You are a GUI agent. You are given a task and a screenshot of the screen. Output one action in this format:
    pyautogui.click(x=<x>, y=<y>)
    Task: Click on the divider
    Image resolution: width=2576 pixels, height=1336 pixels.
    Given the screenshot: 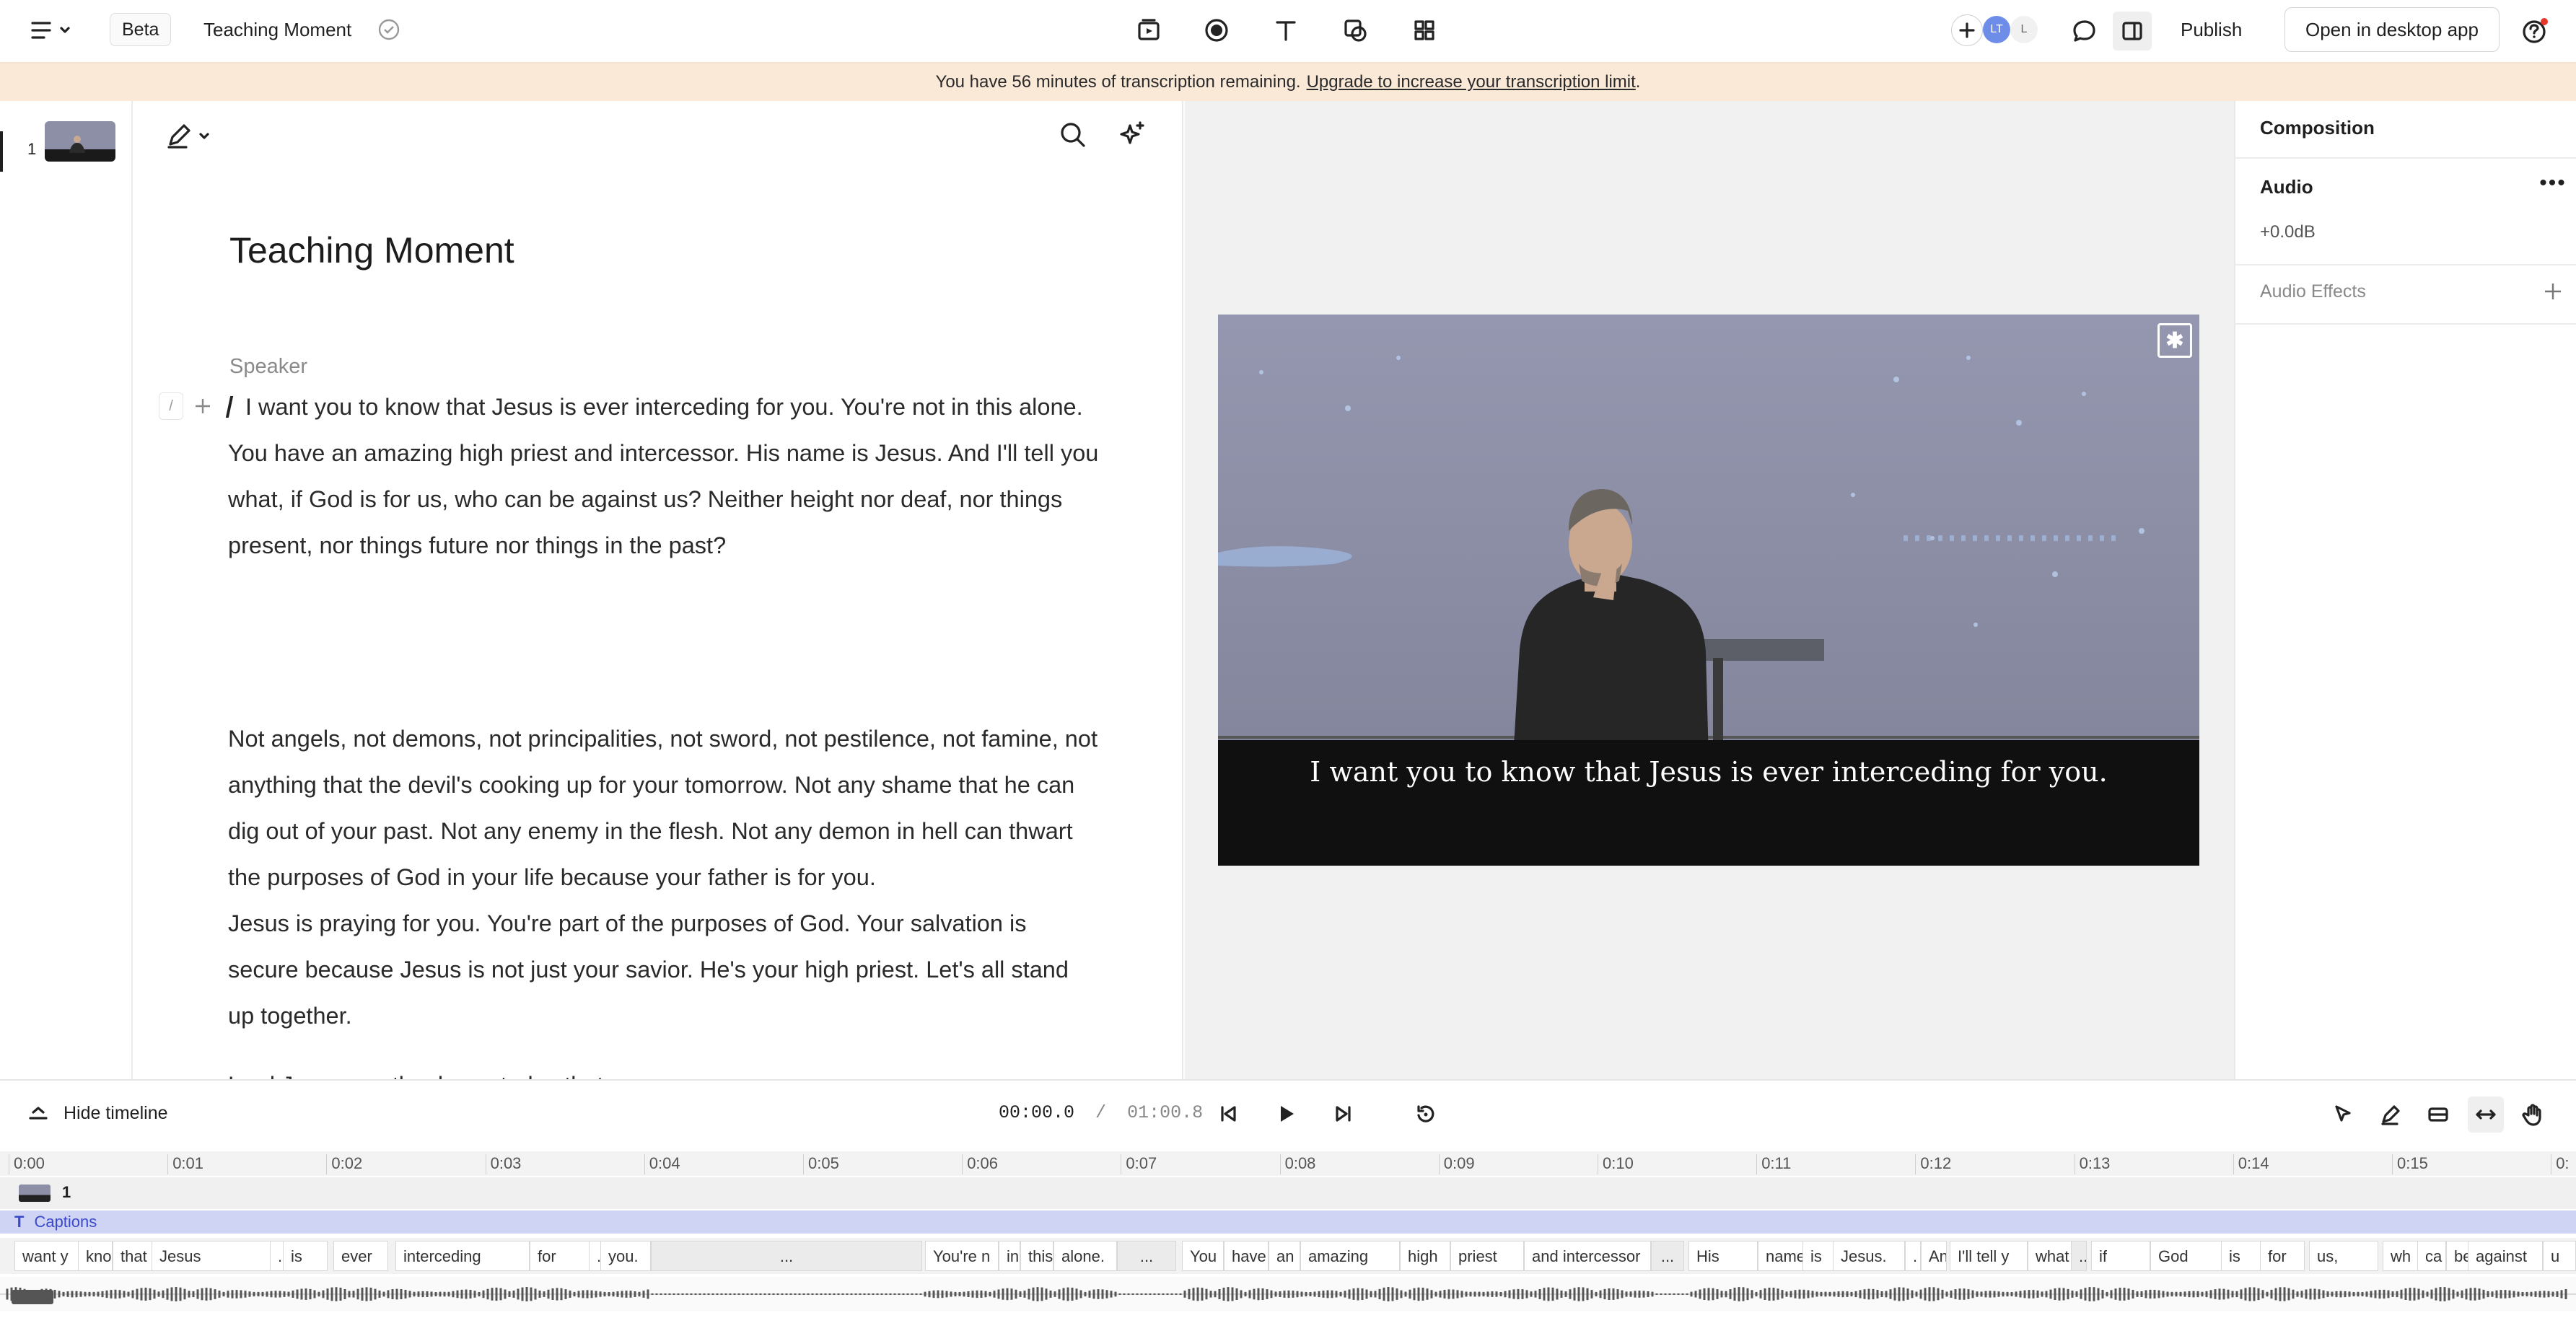 What is the action you would take?
    pyautogui.click(x=2405, y=264)
    